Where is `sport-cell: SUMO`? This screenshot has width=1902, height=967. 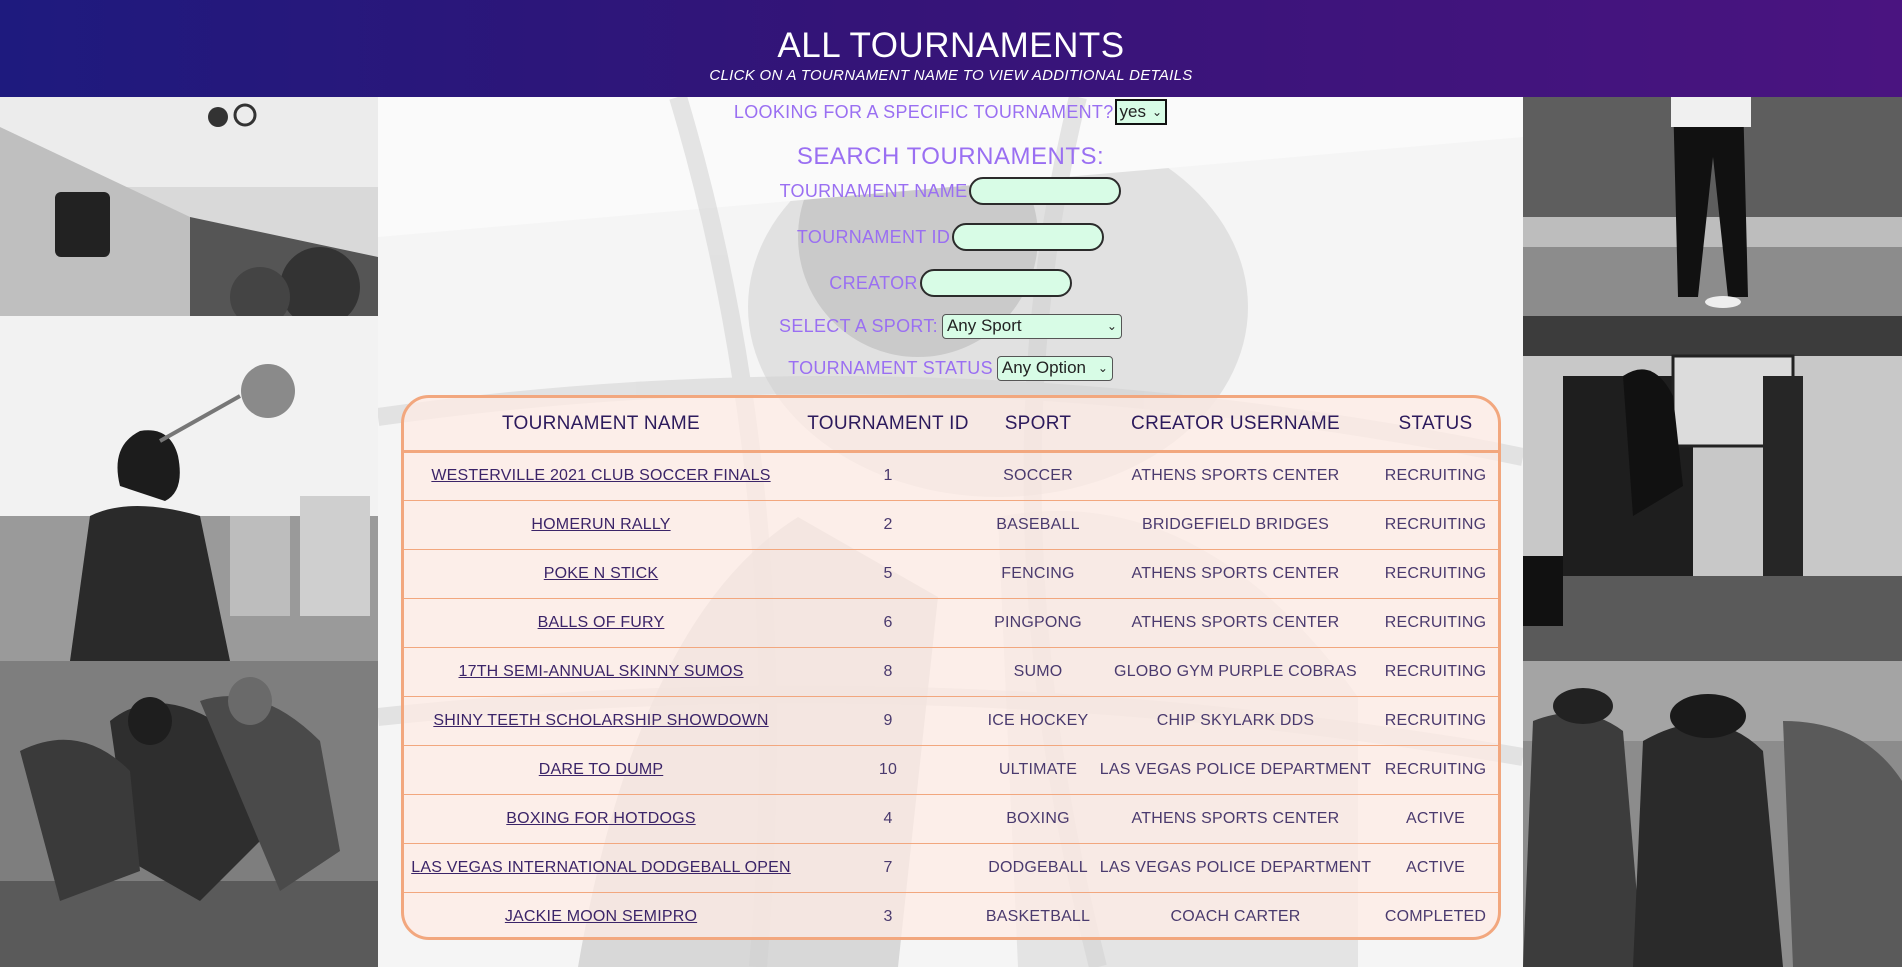 sport-cell: SUMO is located at coordinates (1038, 672).